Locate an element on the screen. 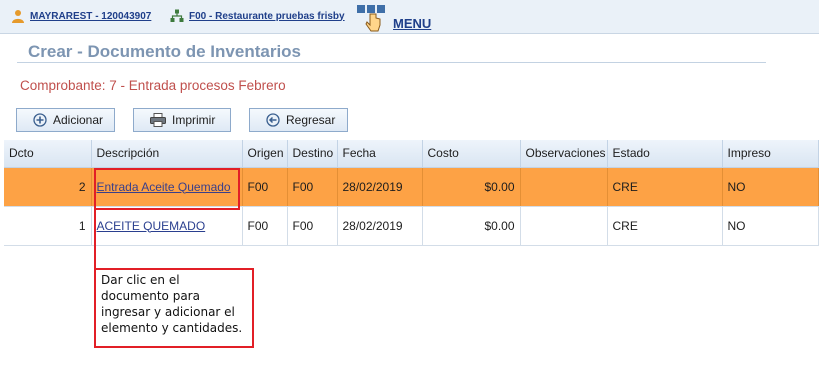 The width and height of the screenshot is (819, 365). col-header-costo: Costo is located at coordinates (471, 154).